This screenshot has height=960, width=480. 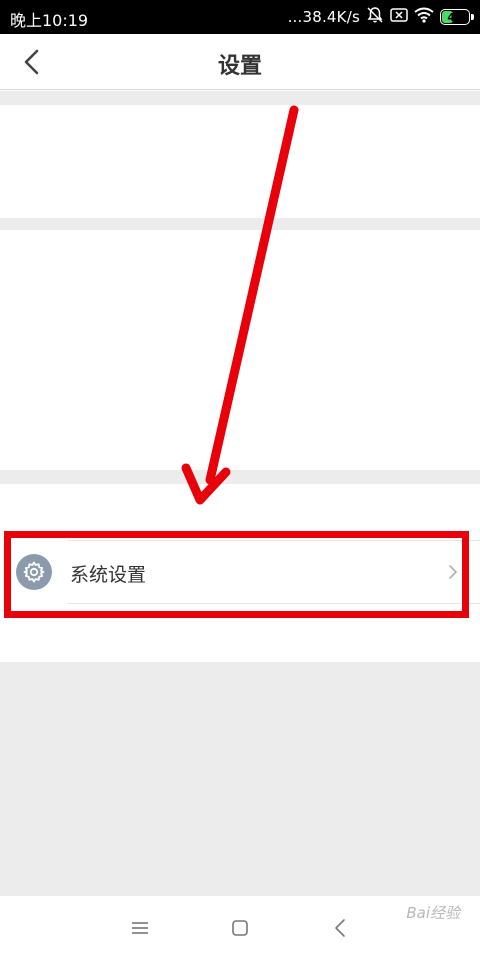 What do you see at coordinates (375, 17) in the screenshot?
I see `bell-off-icon` at bounding box center [375, 17].